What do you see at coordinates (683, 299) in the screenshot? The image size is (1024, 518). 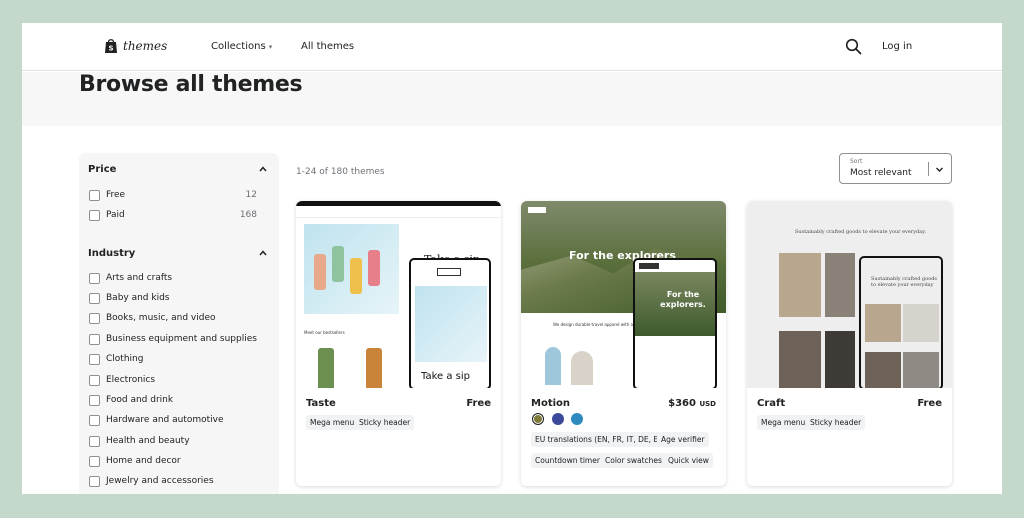 I see `preview-phone-heading: For the explorers.` at bounding box center [683, 299].